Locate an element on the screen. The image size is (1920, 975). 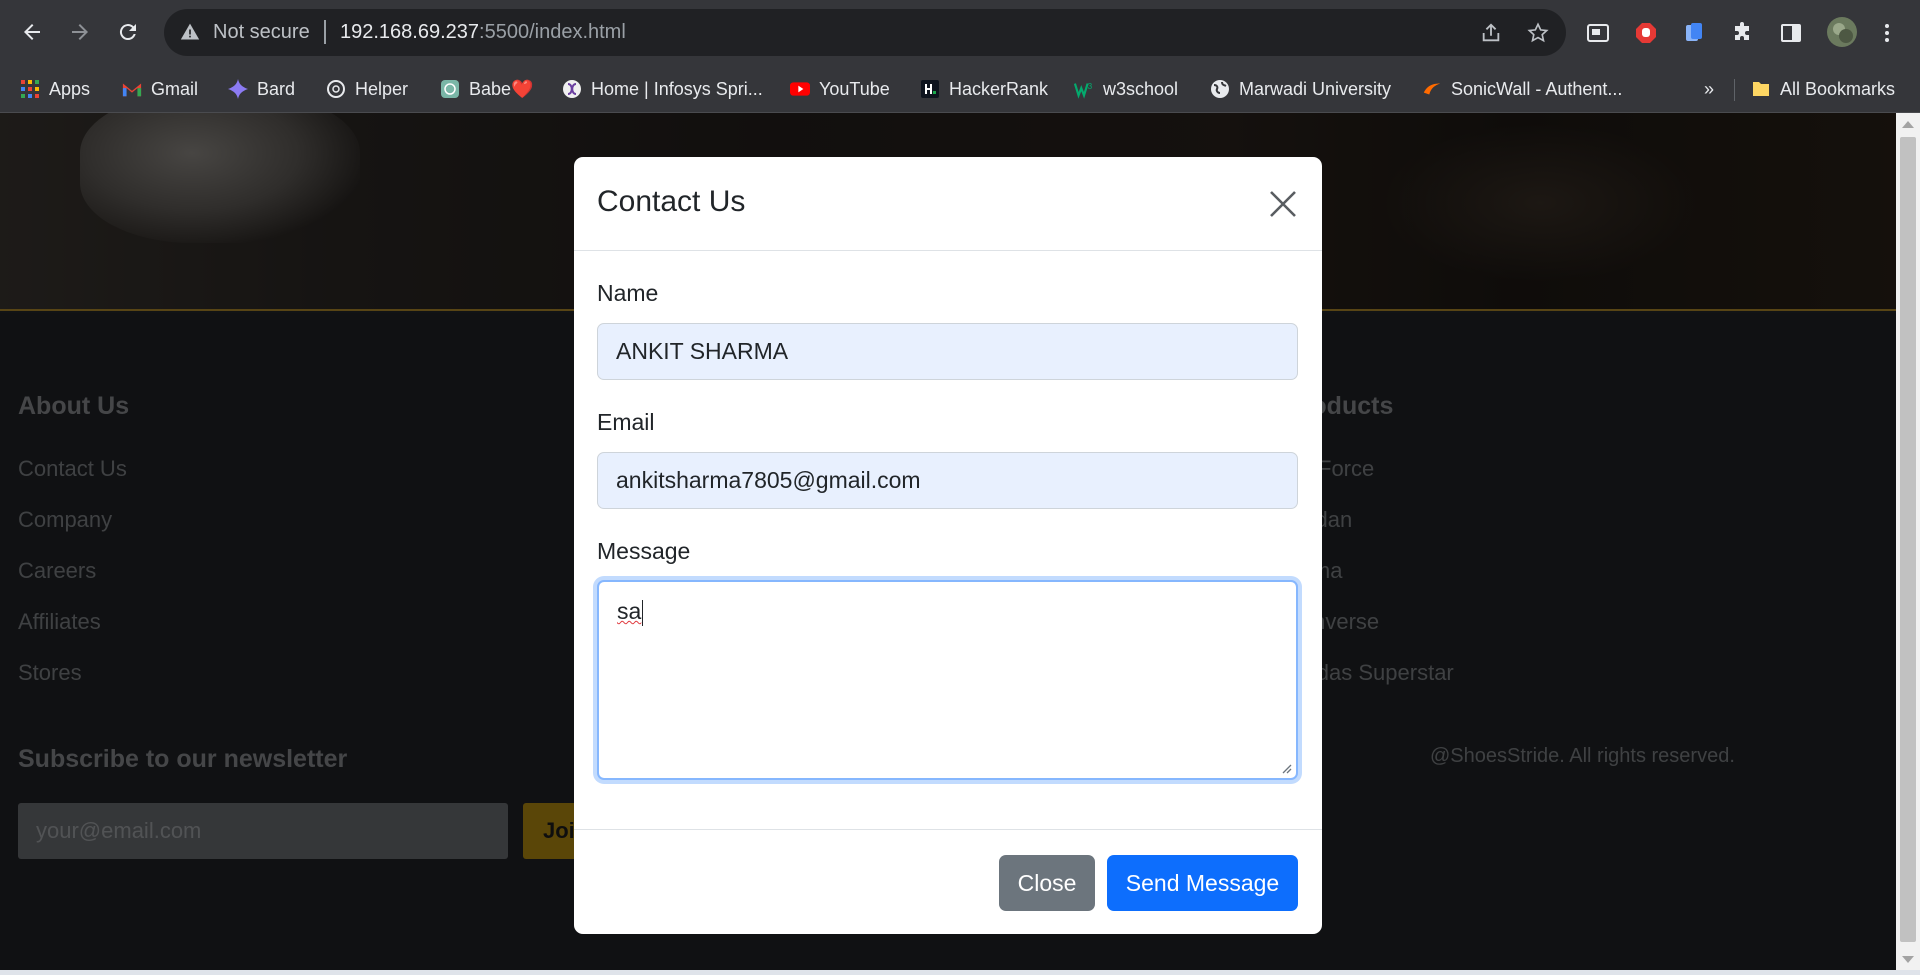
modal-header: Contact Us is located at coordinates (948, 204).